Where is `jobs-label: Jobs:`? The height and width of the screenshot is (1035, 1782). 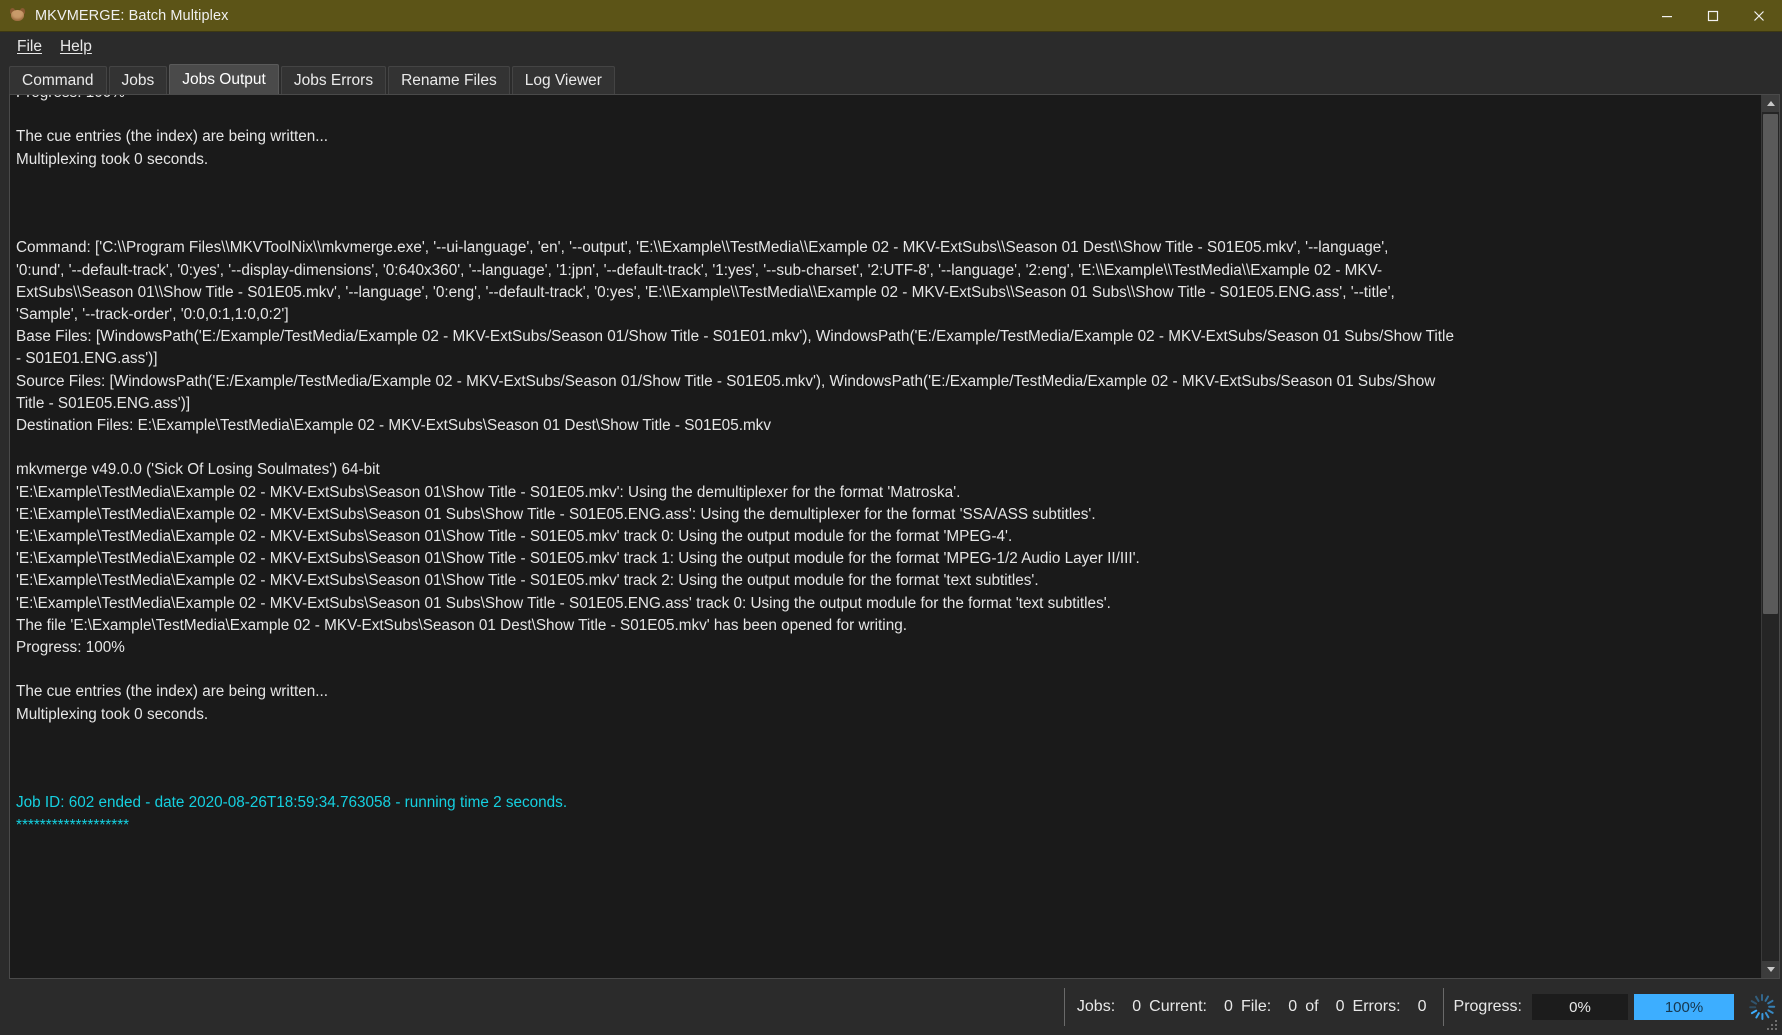
jobs-label: Jobs: is located at coordinates (1096, 1006).